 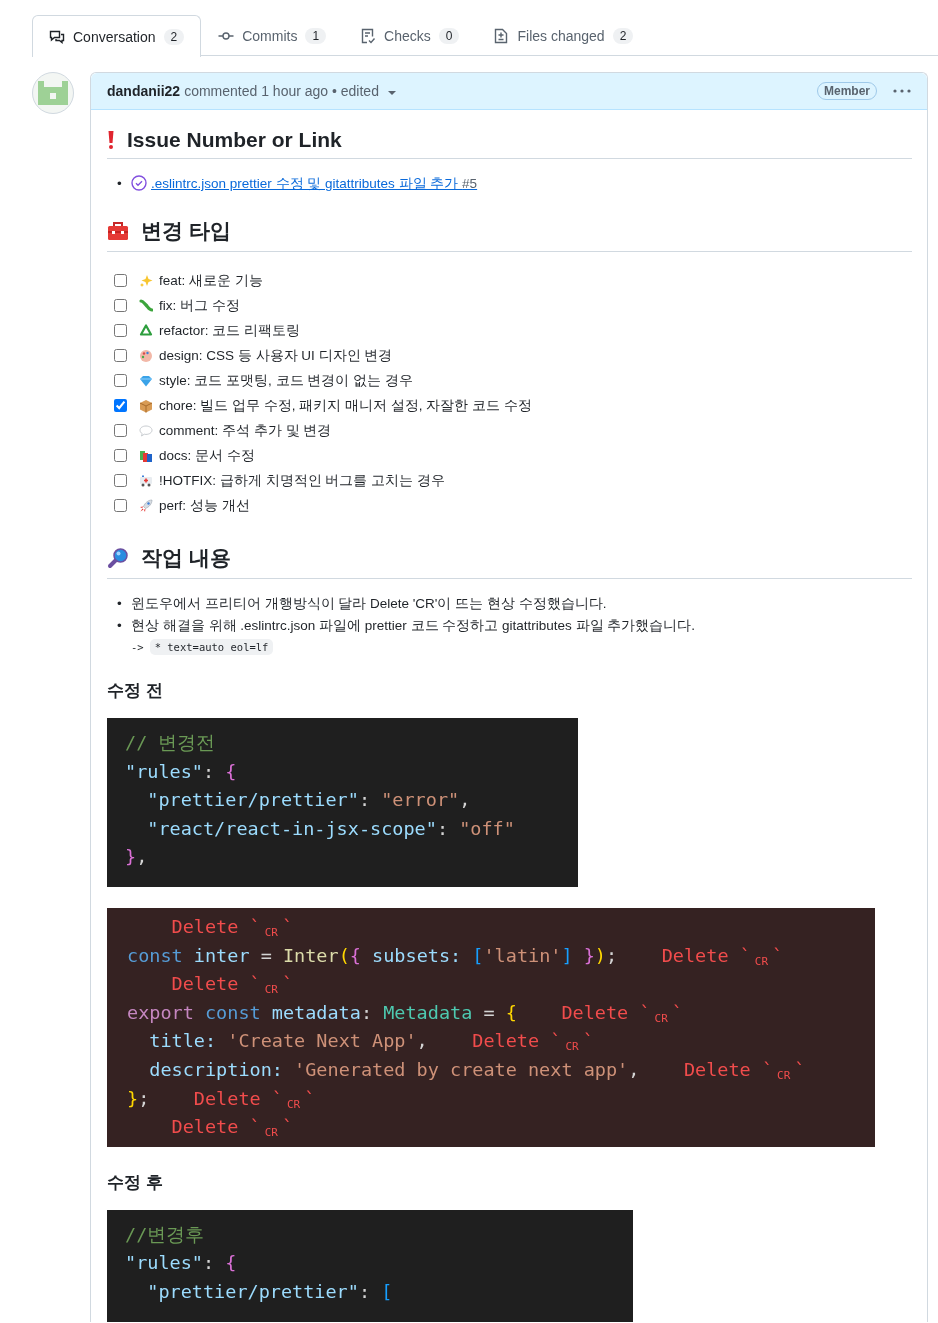 What do you see at coordinates (221, 1099) in the screenshot?
I see `code-line: }; Delete ` $_{CR}$ `` at bounding box center [221, 1099].